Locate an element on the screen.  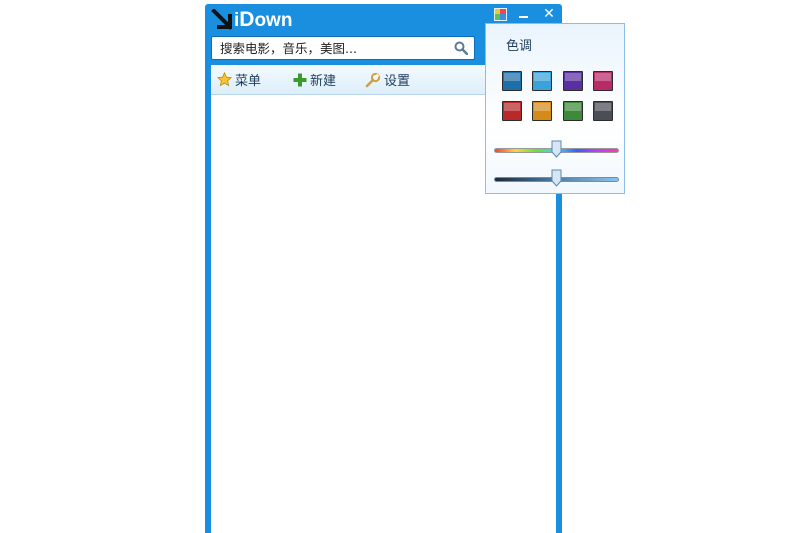
new-label: 新建 is located at coordinates (323, 81).